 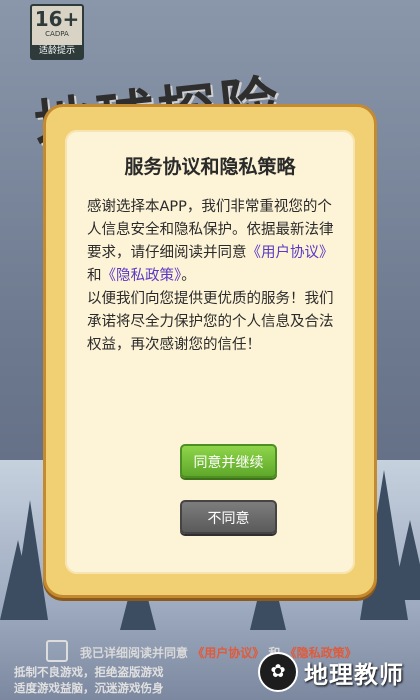 I want to click on period-text: 。, so click(x=188, y=276).